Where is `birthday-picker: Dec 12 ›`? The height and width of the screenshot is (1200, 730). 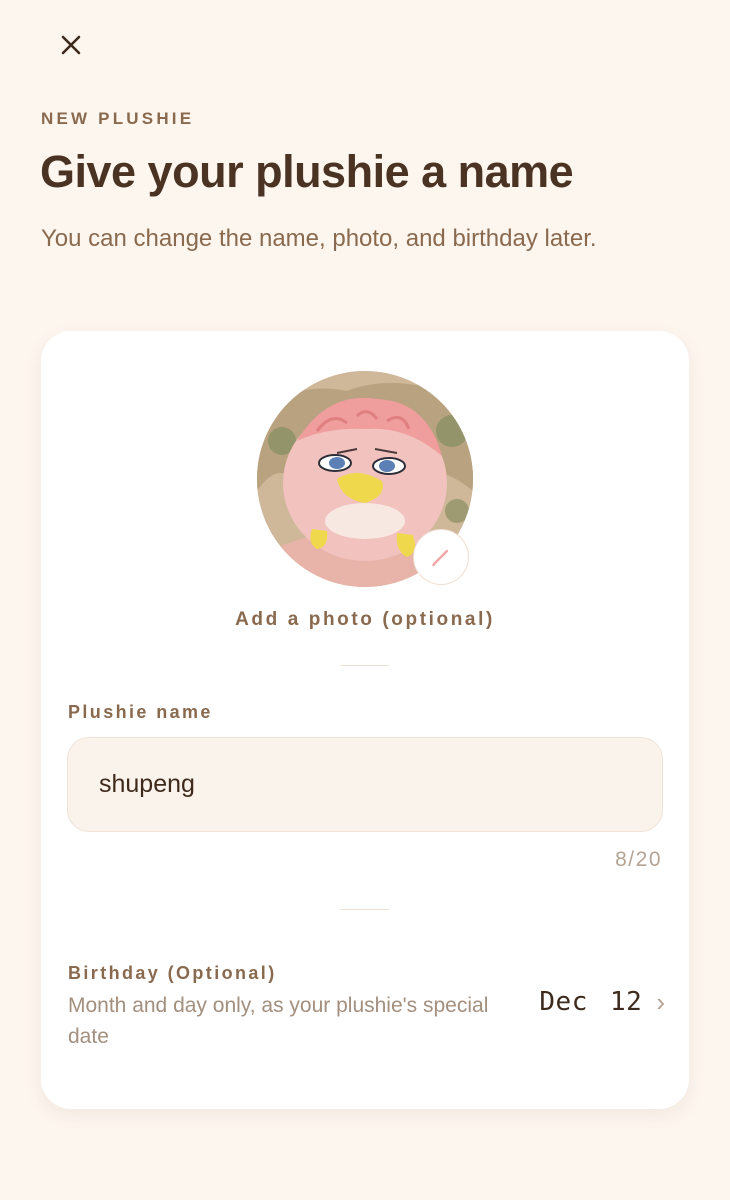 birthday-picker: Dec 12 › is located at coordinates (602, 1002).